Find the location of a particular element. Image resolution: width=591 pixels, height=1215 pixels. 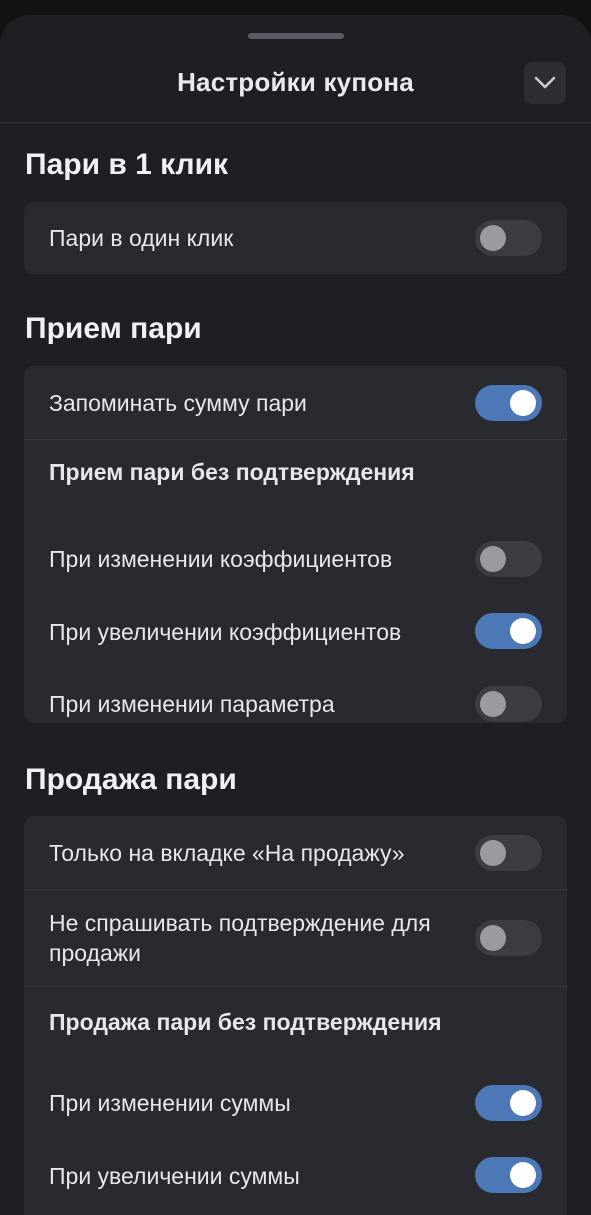

amount-increase-toggle is located at coordinates (508, 1175).